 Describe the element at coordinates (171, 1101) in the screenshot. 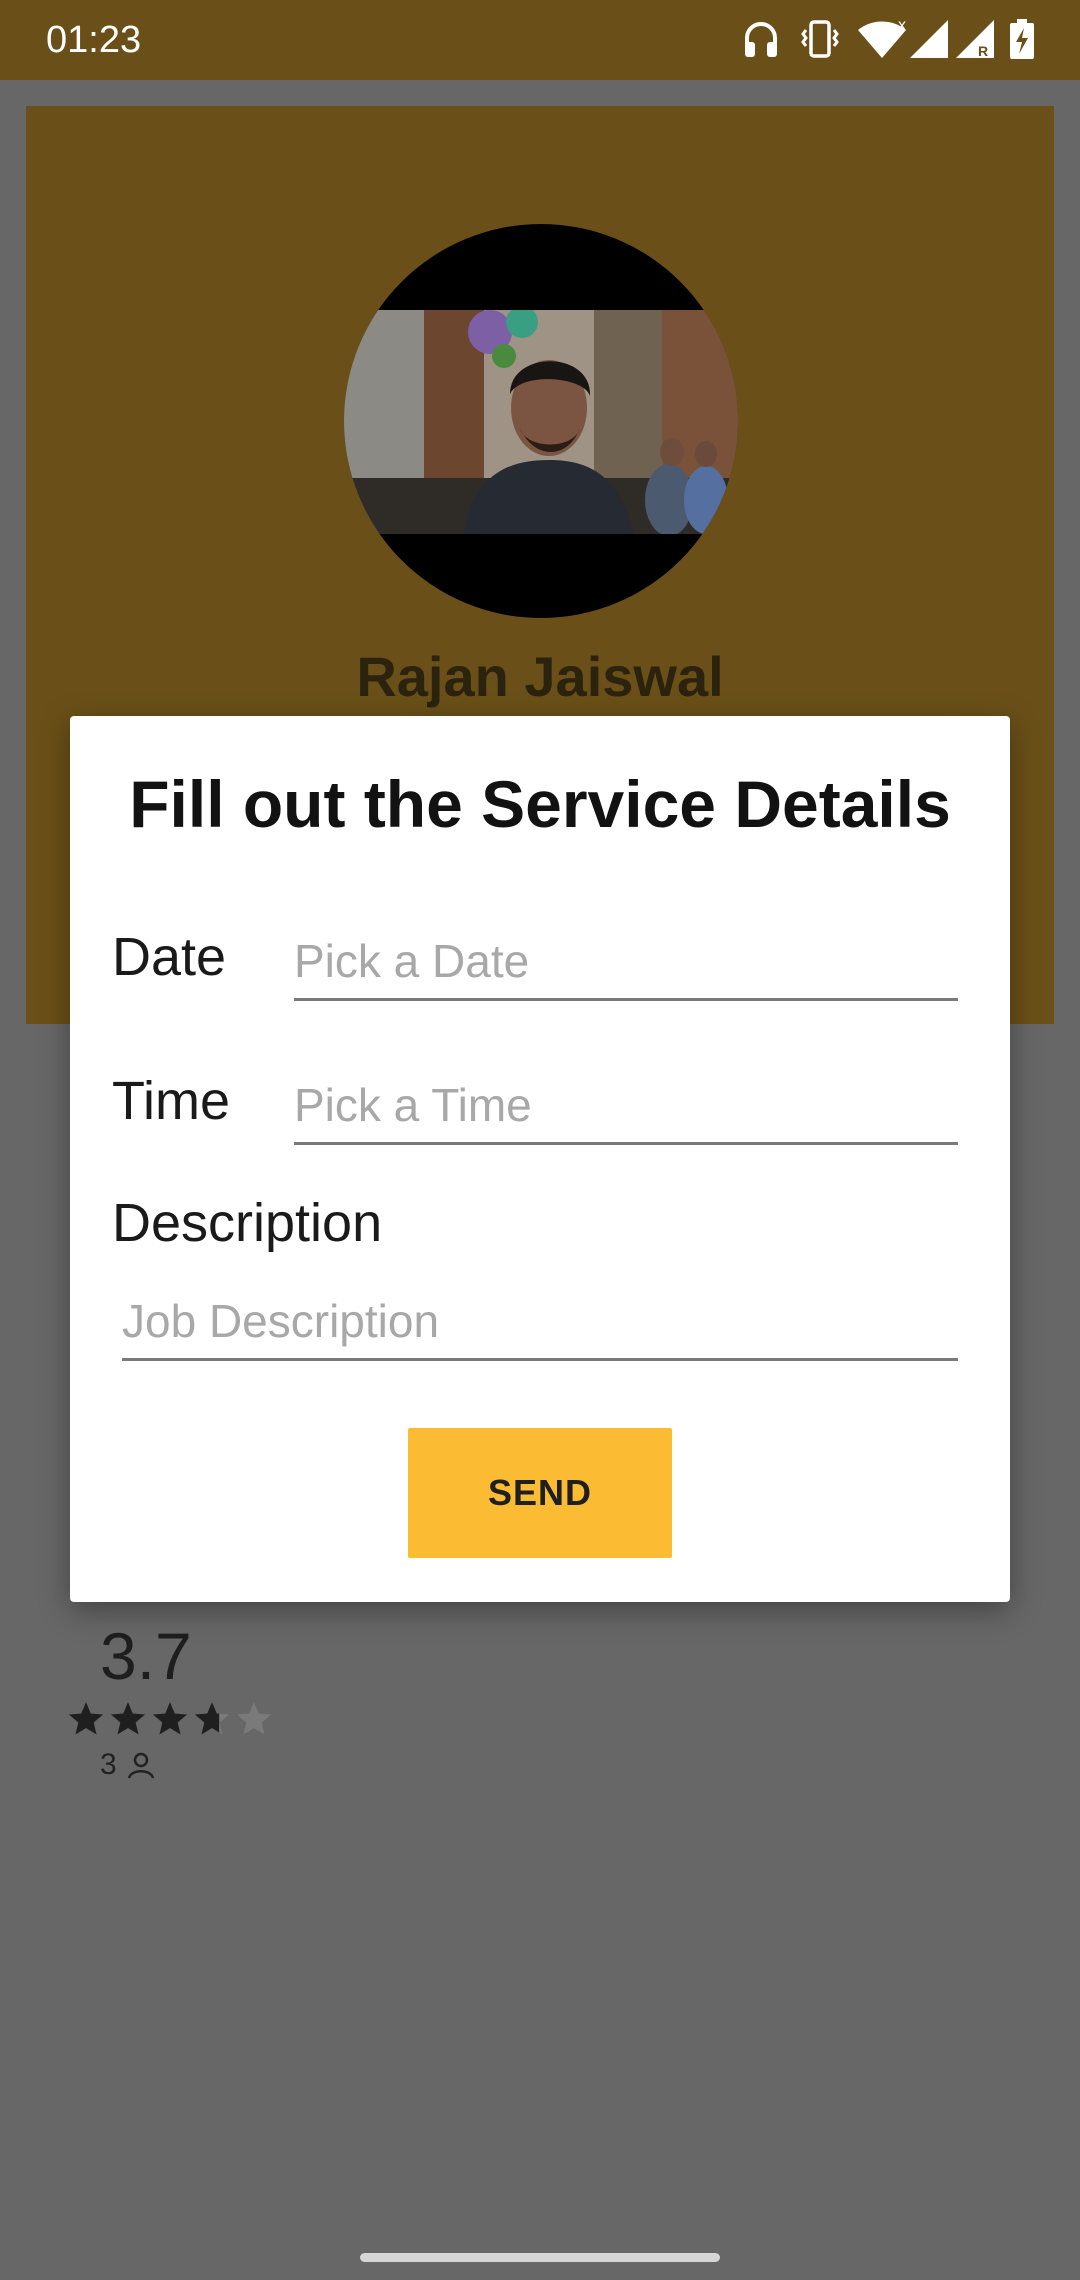

I see `time-label: Time` at that location.